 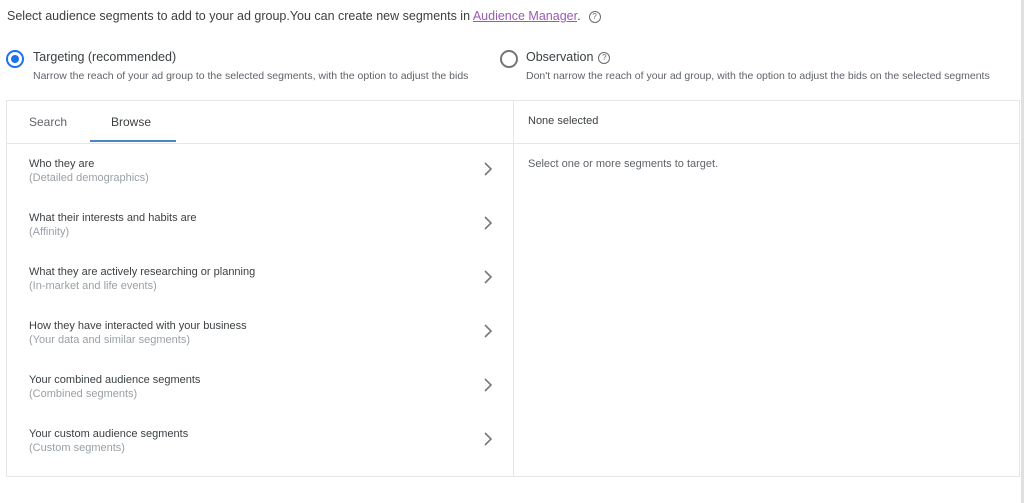 What do you see at coordinates (260, 171) in the screenshot?
I see `list-item-detailed-demographics: Who they are (Detailed demographics)` at bounding box center [260, 171].